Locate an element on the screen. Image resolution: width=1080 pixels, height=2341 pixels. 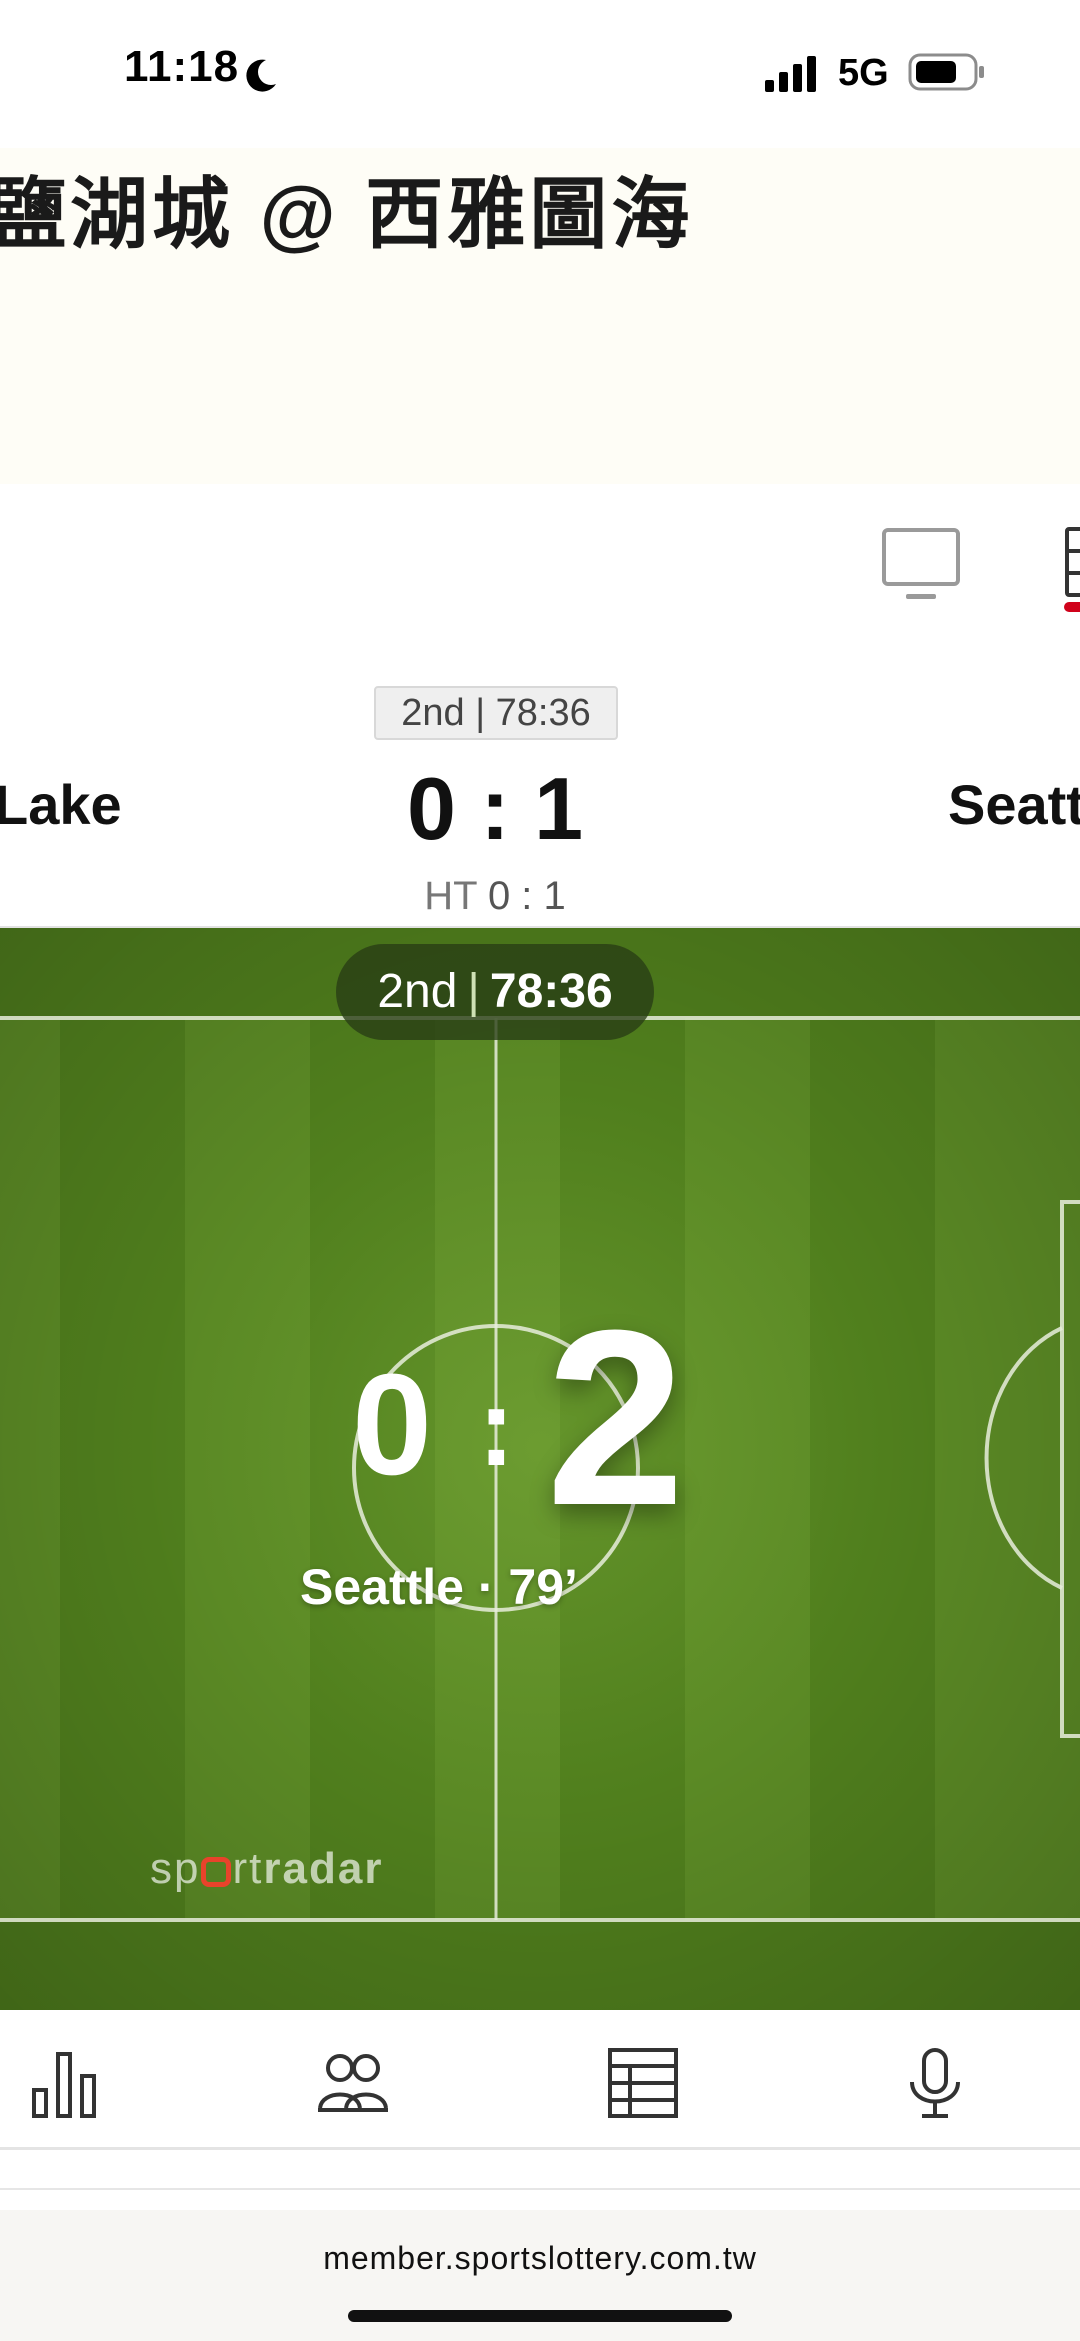
tv-icon is located at coordinates (921, 564).